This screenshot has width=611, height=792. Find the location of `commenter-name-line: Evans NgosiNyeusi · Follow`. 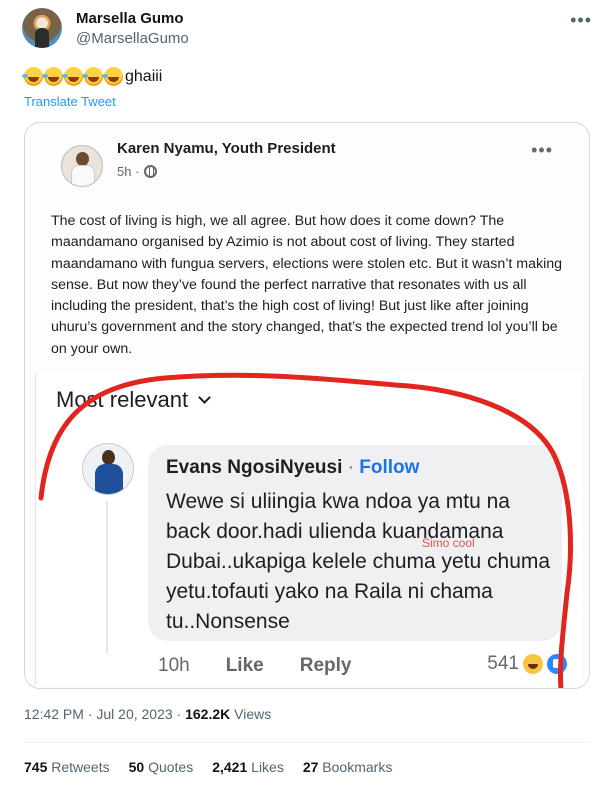

commenter-name-line: Evans NgosiNyeusi · Follow is located at coordinates (292, 468).